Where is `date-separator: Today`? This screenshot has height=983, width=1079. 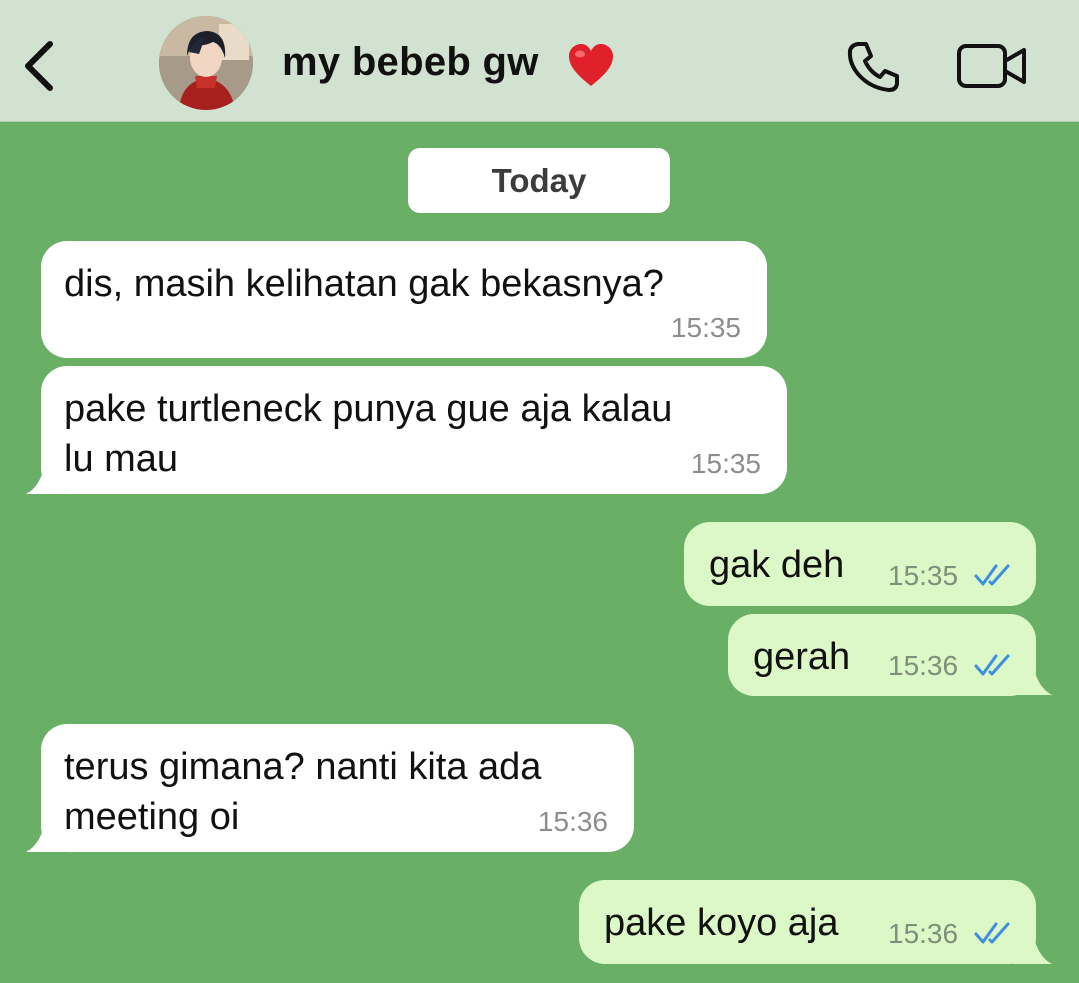 date-separator: Today is located at coordinates (539, 180).